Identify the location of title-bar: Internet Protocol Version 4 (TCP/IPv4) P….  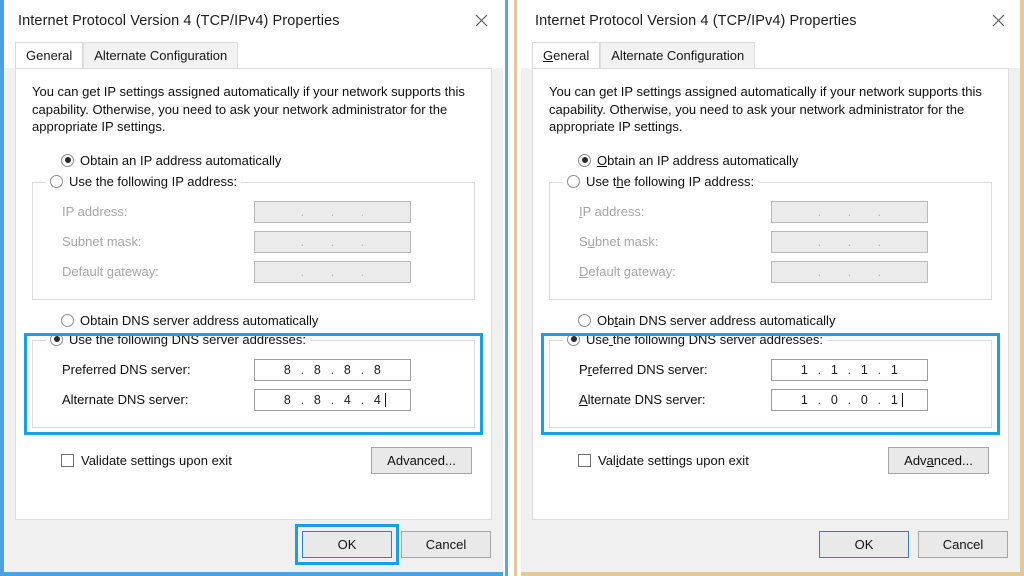
(770, 20).